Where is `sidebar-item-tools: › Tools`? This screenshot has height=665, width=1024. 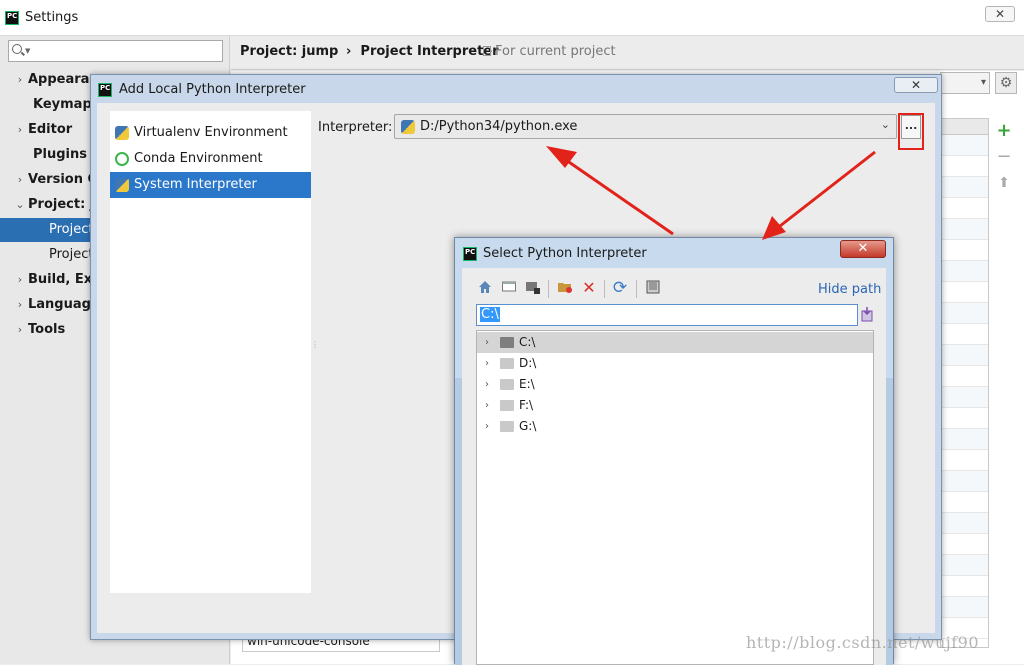 sidebar-item-tools: › Tools is located at coordinates (48, 330).